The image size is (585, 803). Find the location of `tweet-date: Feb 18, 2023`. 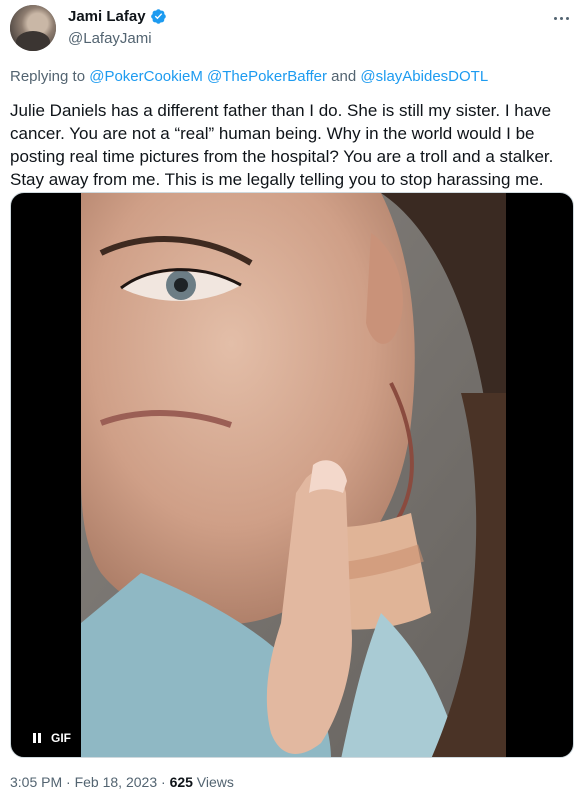

tweet-date: Feb 18, 2023 is located at coordinates (116, 782).